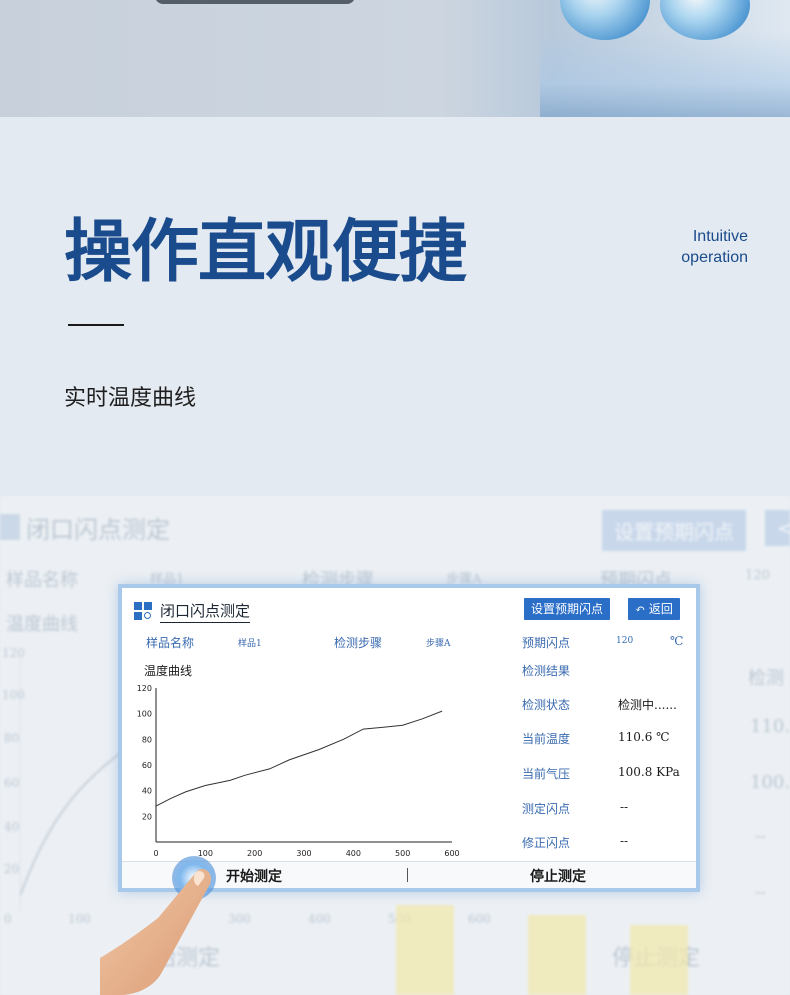 The image size is (790, 995). Describe the element at coordinates (168, 671) in the screenshot. I see `curve-label: 温度曲线` at that location.